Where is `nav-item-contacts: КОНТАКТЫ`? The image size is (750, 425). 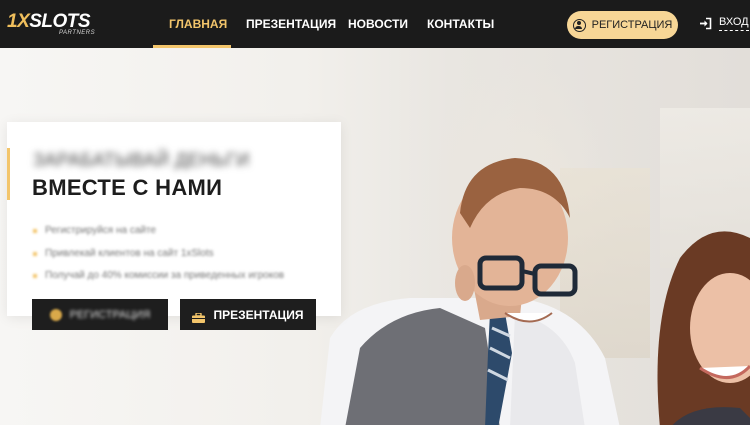 nav-item-contacts: КОНТАКТЫ is located at coordinates (460, 24).